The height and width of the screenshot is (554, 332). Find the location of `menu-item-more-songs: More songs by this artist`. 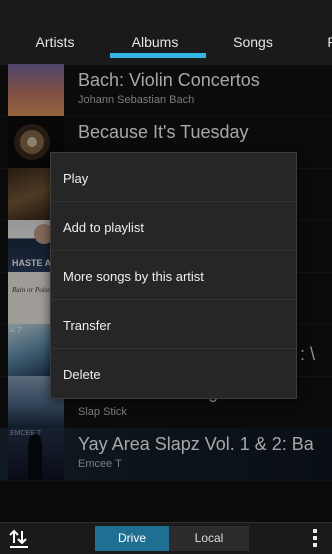

menu-item-more-songs: More songs by this artist is located at coordinates (173, 275).